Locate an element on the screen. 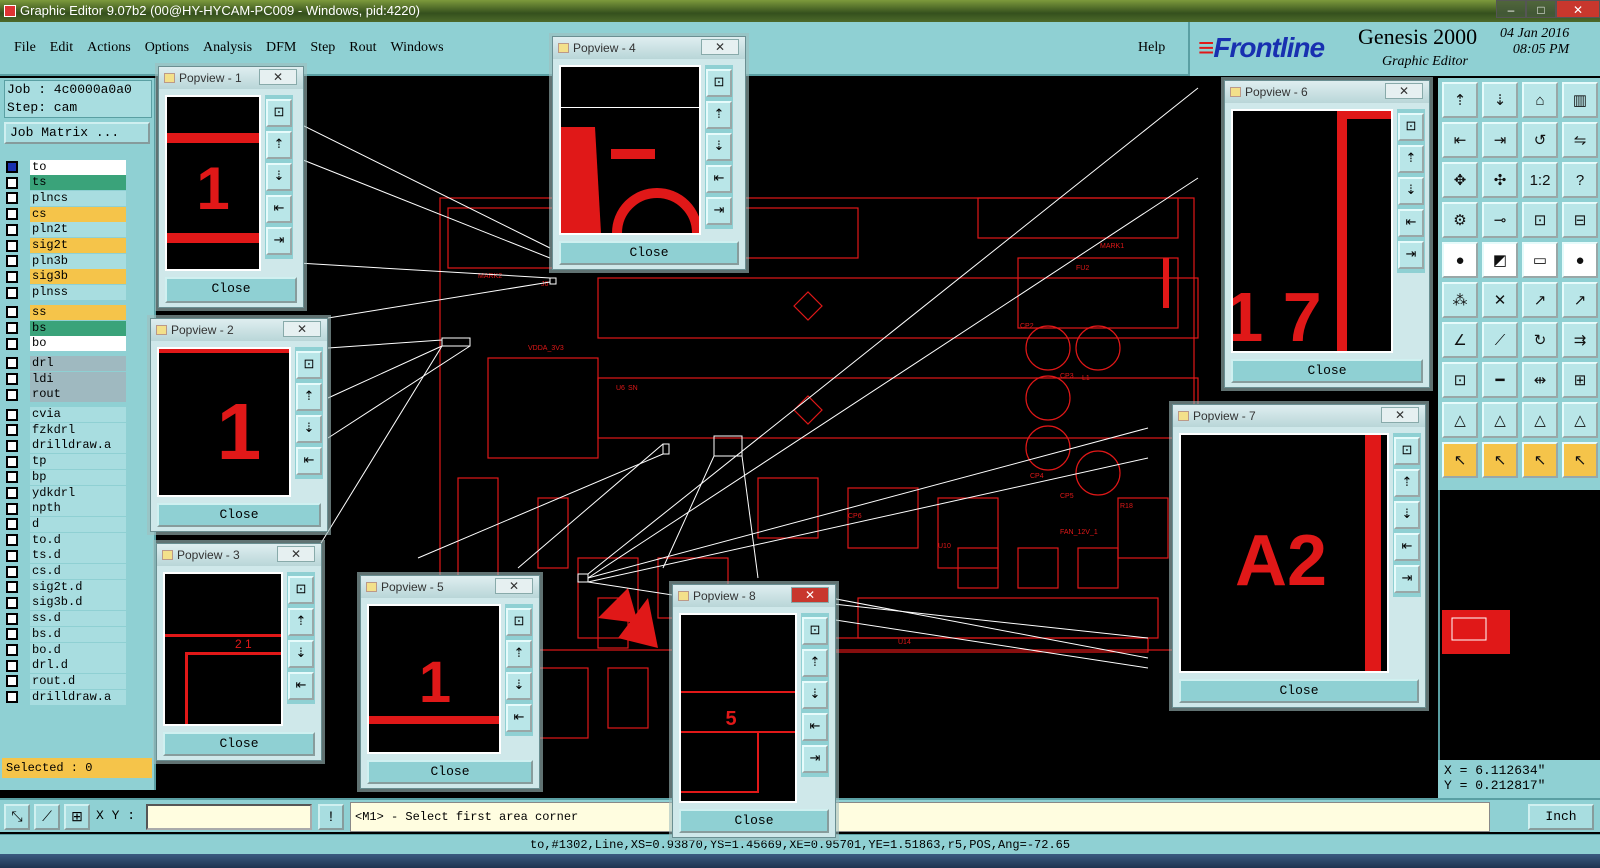 Image resolution: width=1600 pixels, height=868 pixels. popview-window-1: Popview - 1 ✕ 1 ⊡ ⇡ ⇣ ⇤ ⇥ Close is located at coordinates (231, 187).